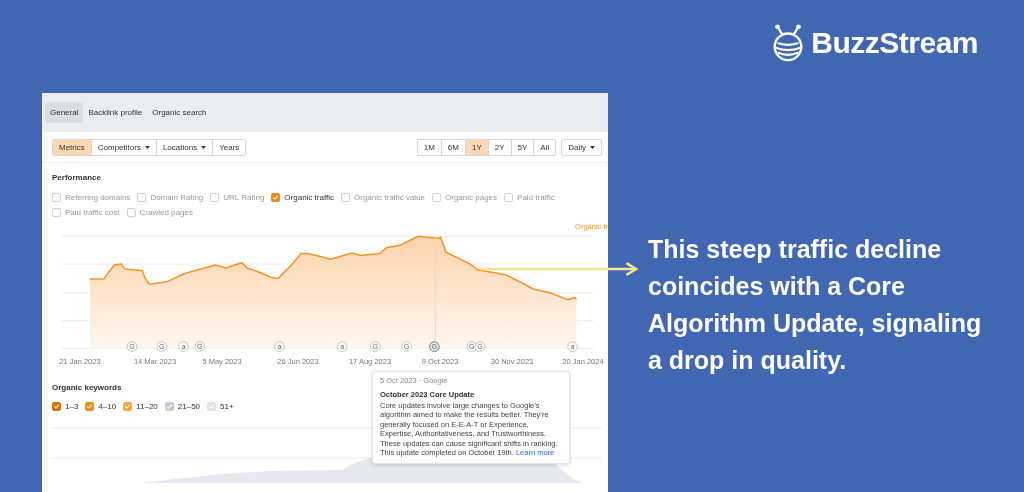 This screenshot has width=1024, height=492. Describe the element at coordinates (227, 406) in the screenshot. I see `checkbox-label: 51+` at that location.